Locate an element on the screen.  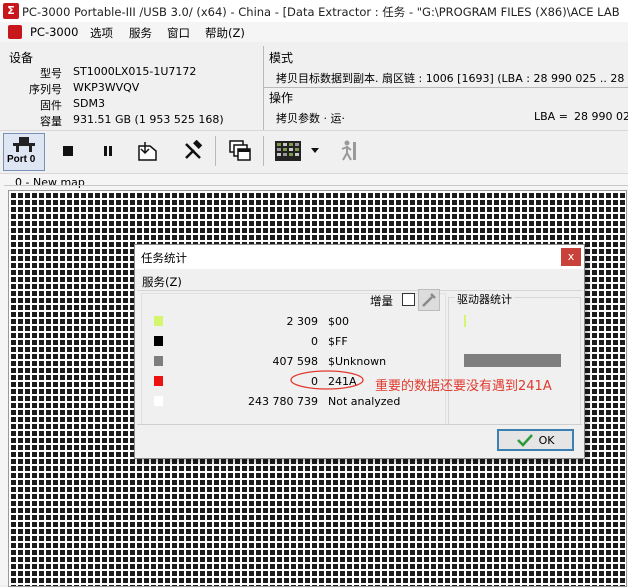
stop-icon is located at coordinates (68, 151).